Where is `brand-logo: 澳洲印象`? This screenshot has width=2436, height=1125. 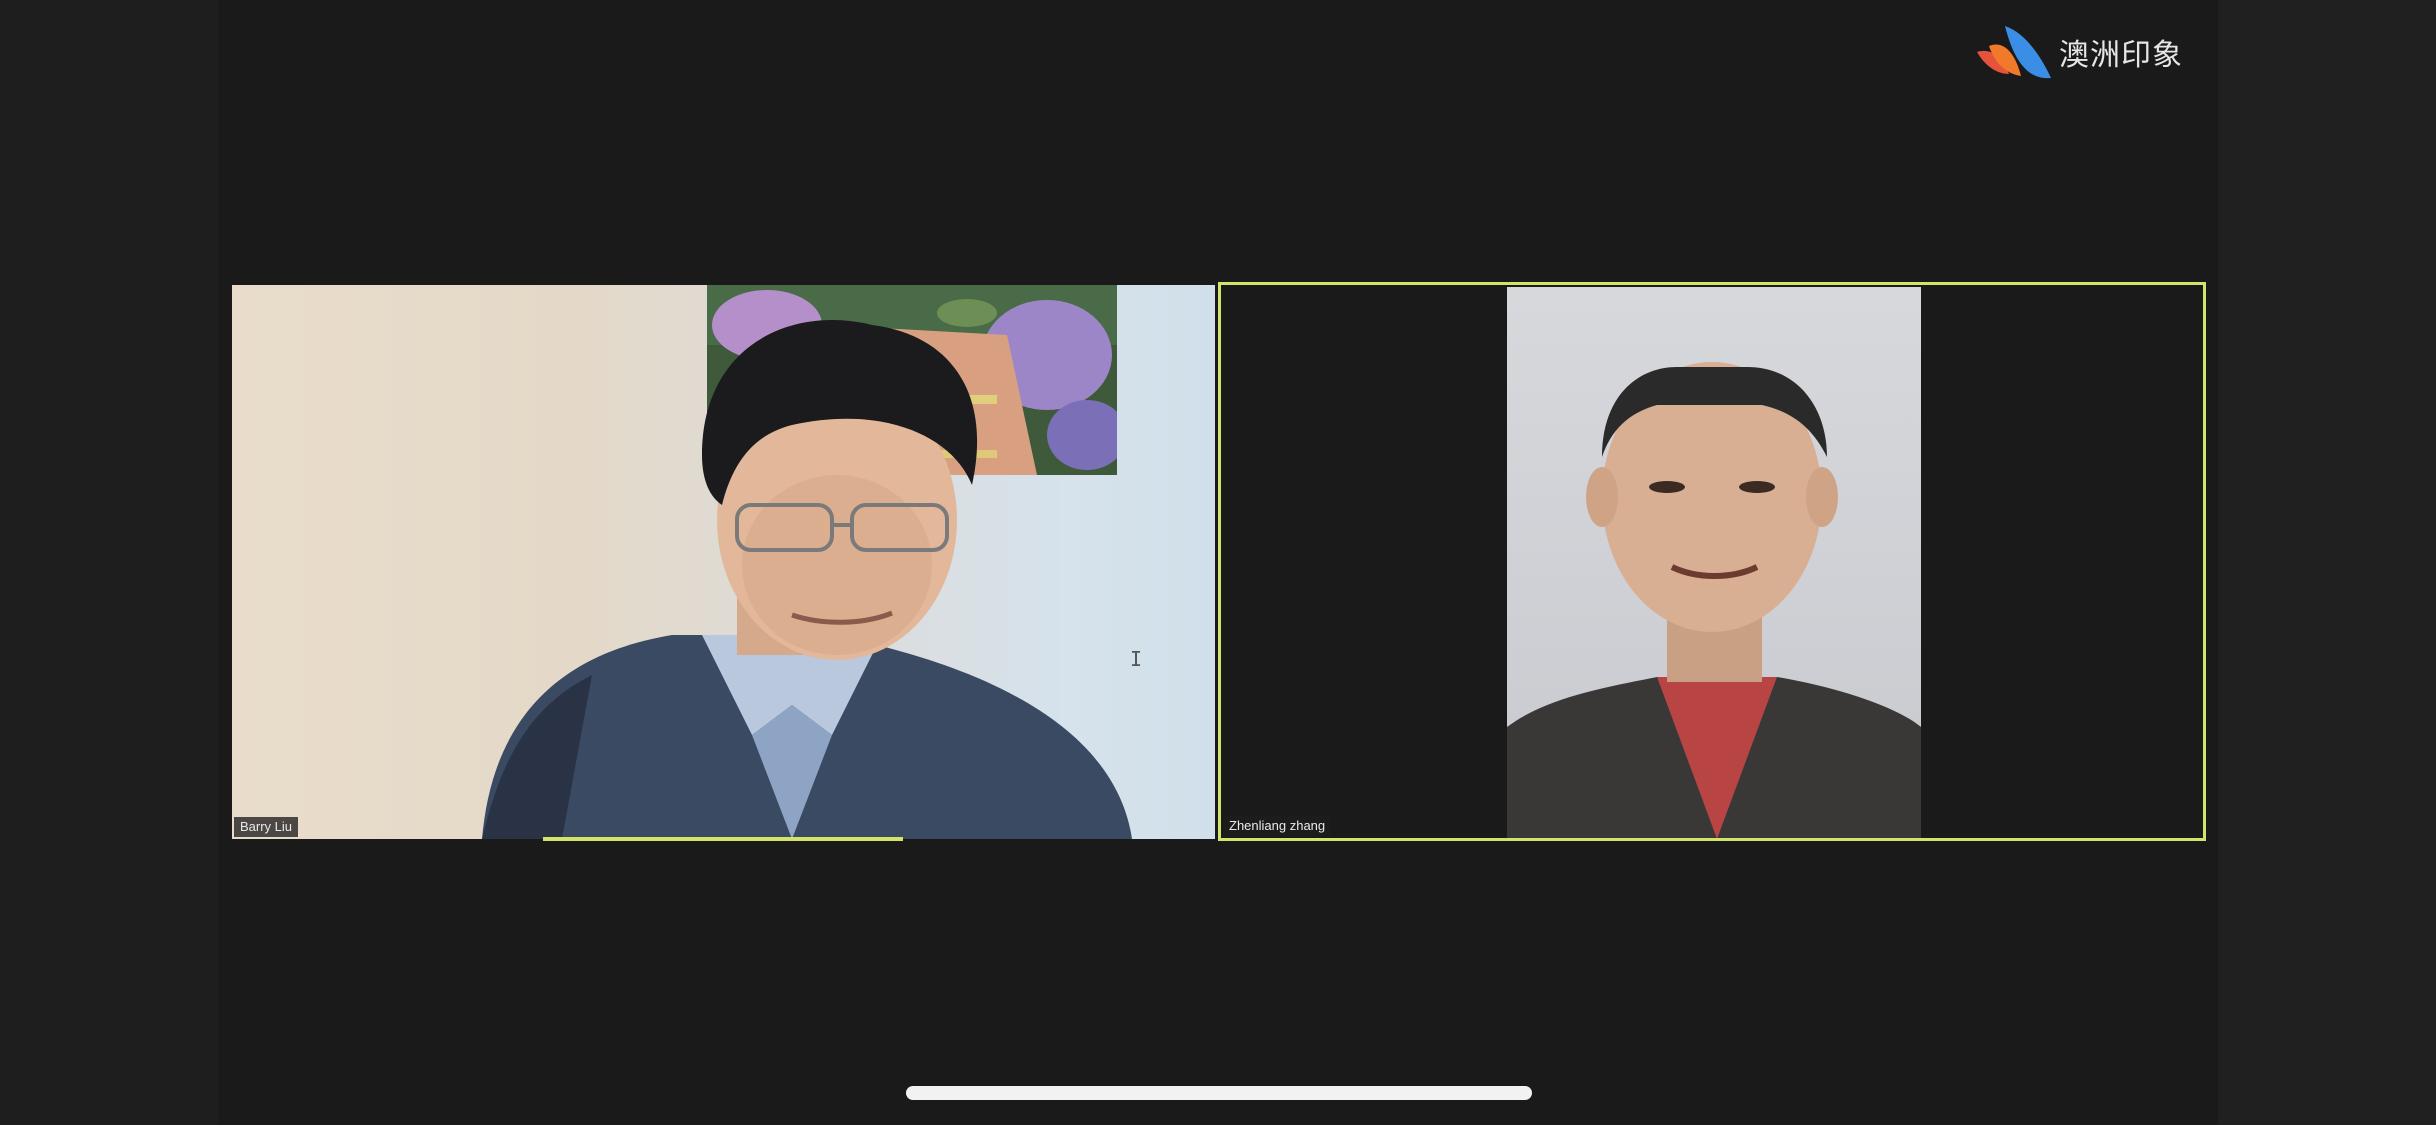 brand-logo: 澳洲印象 is located at coordinates (2079, 52).